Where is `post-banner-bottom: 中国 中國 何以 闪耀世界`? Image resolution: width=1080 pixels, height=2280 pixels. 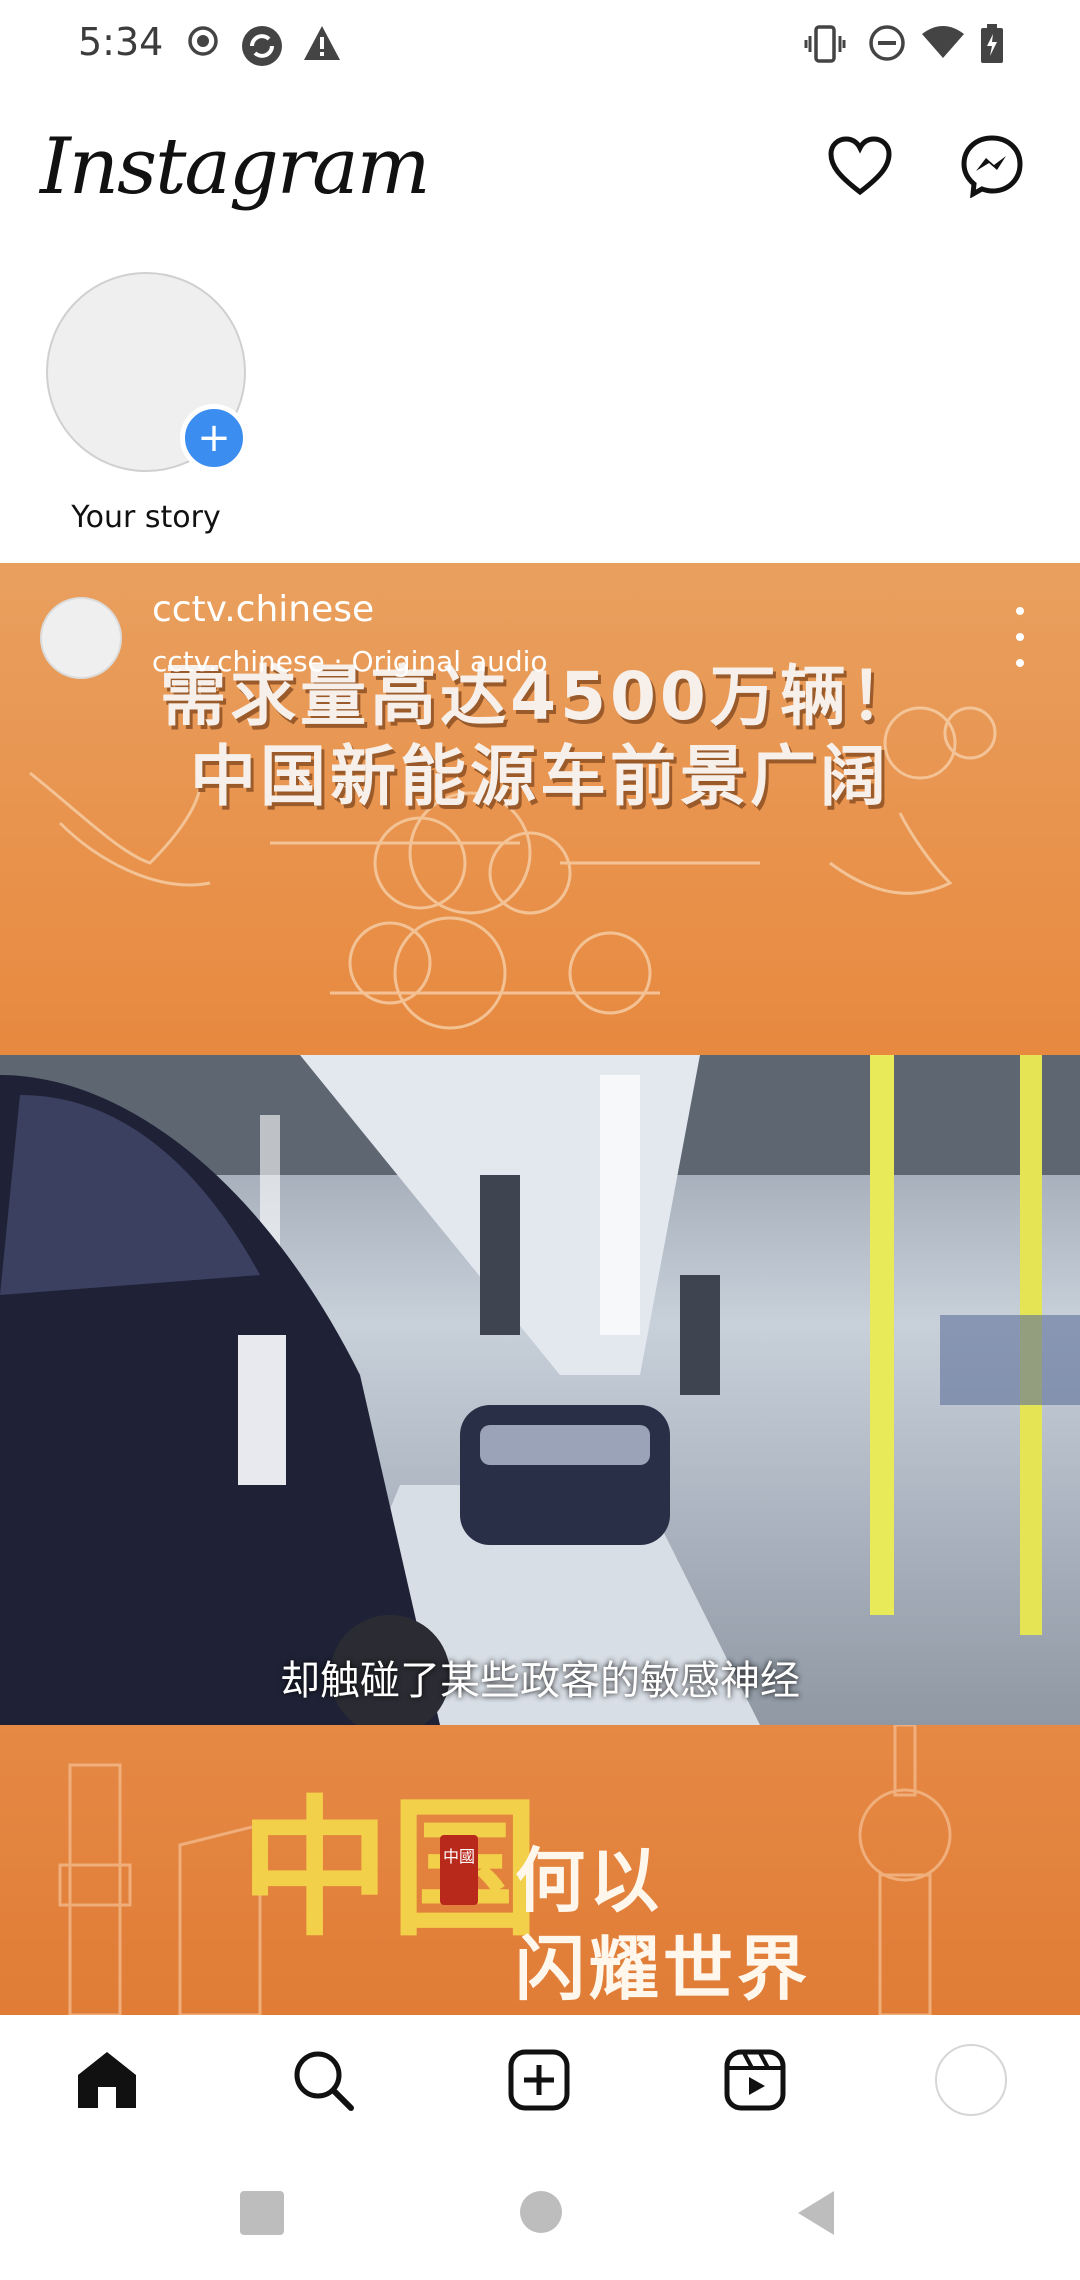
post-banner-bottom: 中国 中國 何以 闪耀世界 is located at coordinates (540, 1870).